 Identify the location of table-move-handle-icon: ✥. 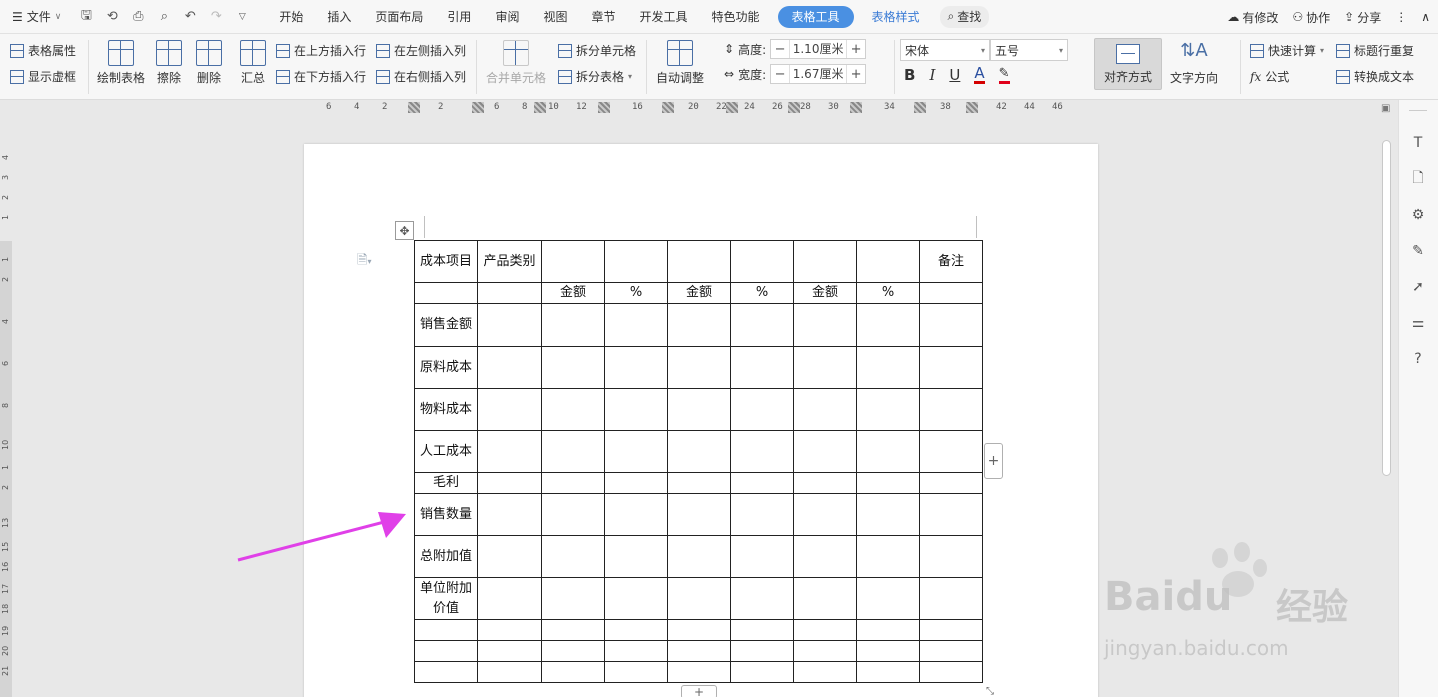
(404, 230).